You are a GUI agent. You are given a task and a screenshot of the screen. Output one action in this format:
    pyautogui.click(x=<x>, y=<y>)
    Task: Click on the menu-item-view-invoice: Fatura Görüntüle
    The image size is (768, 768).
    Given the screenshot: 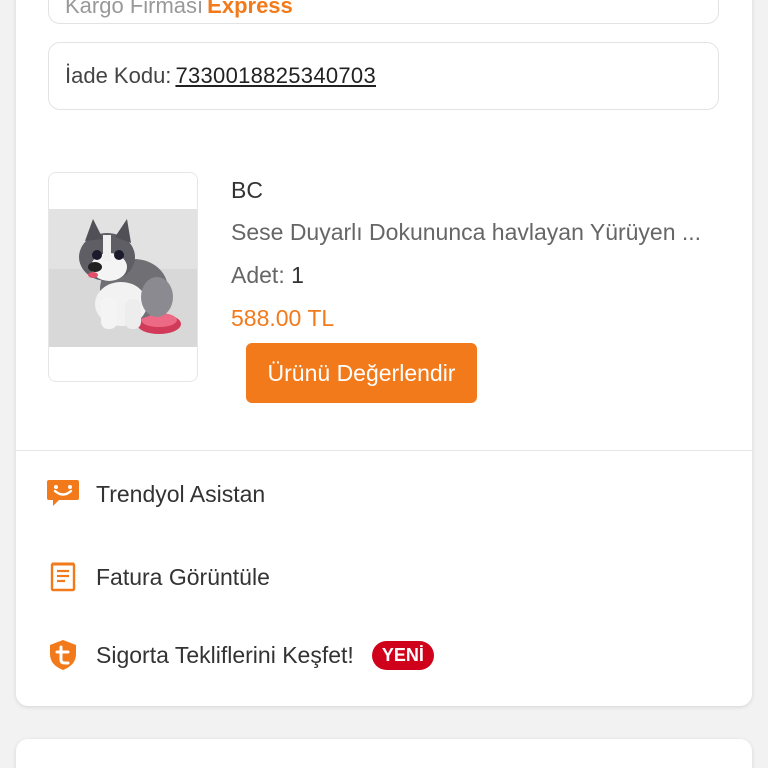 What is the action you would take?
    pyautogui.click(x=157, y=577)
    